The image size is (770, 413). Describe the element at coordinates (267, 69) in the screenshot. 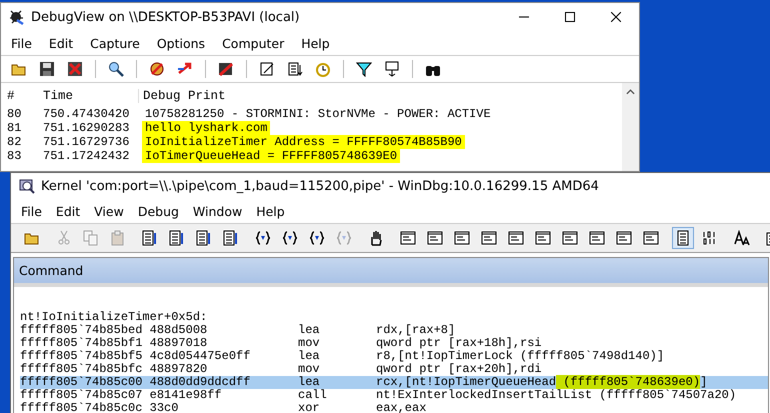

I see `notepad-icon` at that location.